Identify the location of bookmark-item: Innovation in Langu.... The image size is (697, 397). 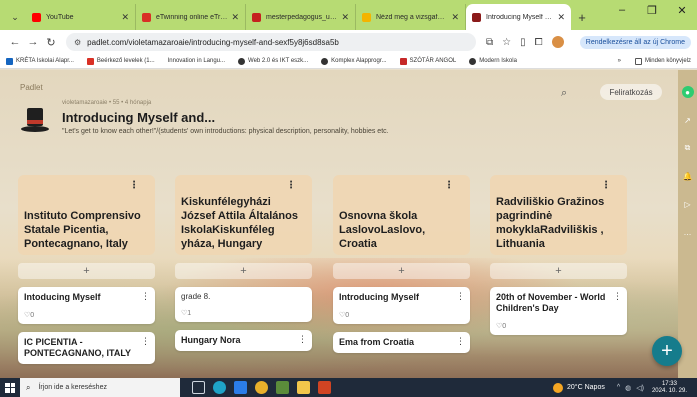
(196, 61).